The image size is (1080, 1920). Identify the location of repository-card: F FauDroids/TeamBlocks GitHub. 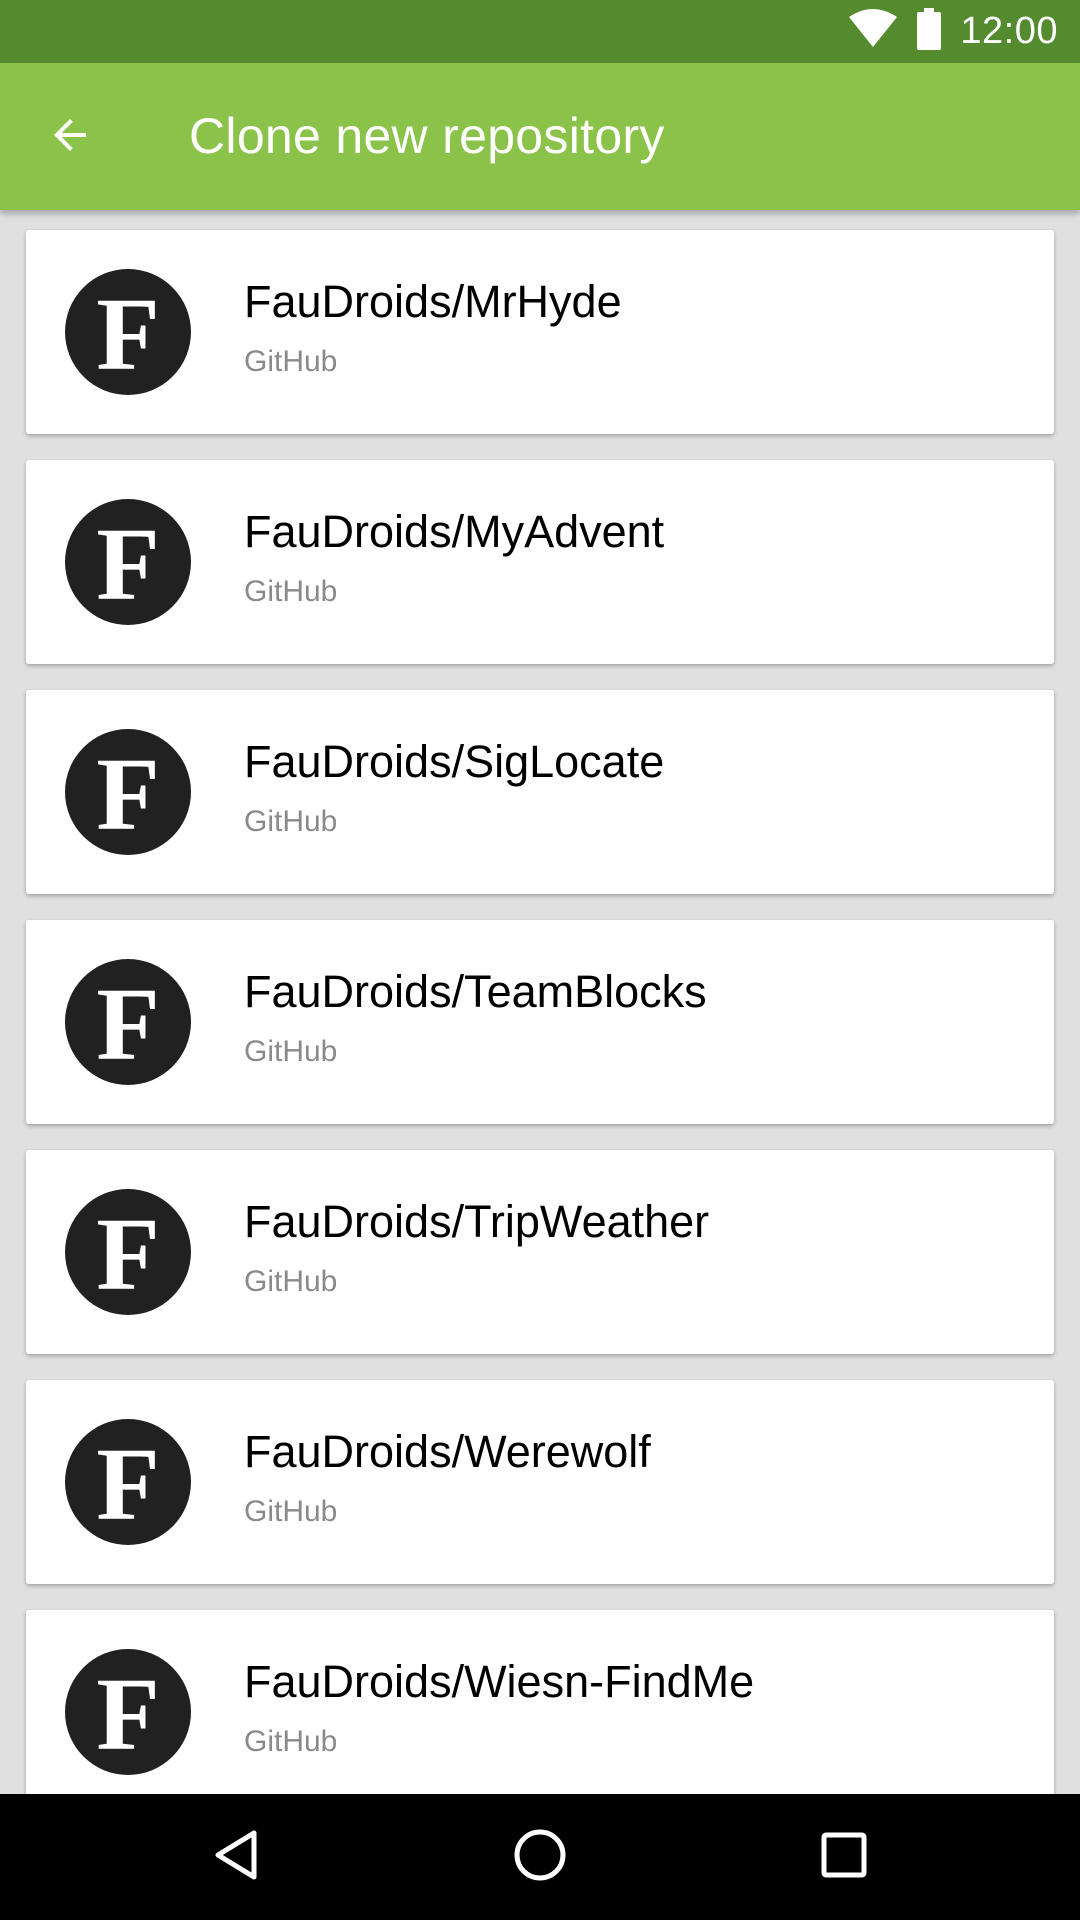
(540, 1022).